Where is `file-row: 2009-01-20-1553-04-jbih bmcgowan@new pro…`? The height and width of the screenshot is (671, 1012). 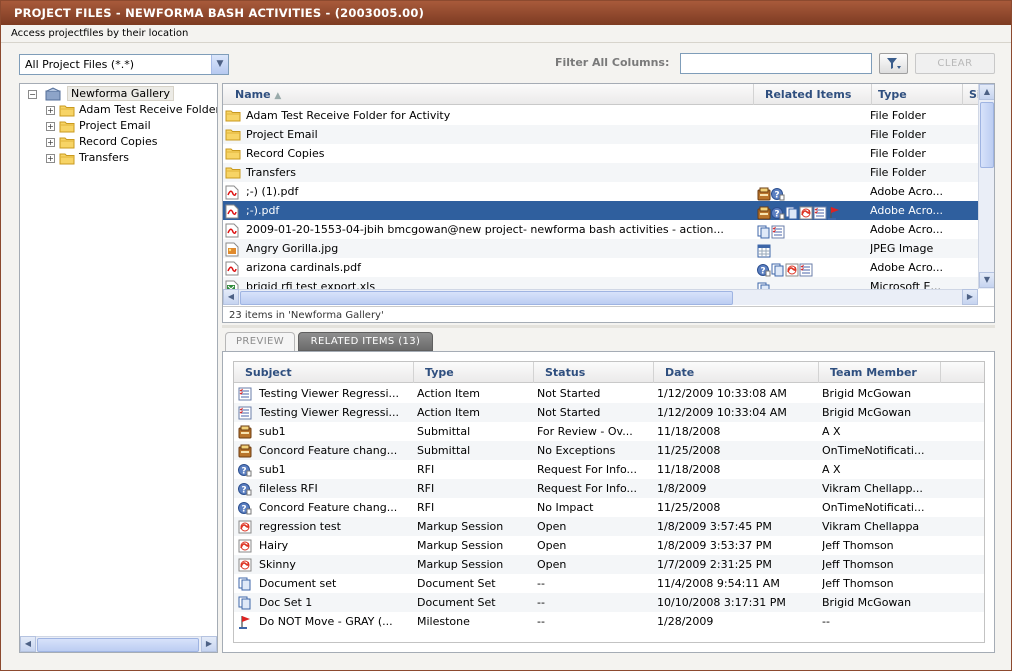
file-row: 2009-01-20-1553-04-jbih bmcgowan@new pro… is located at coordinates (600, 229).